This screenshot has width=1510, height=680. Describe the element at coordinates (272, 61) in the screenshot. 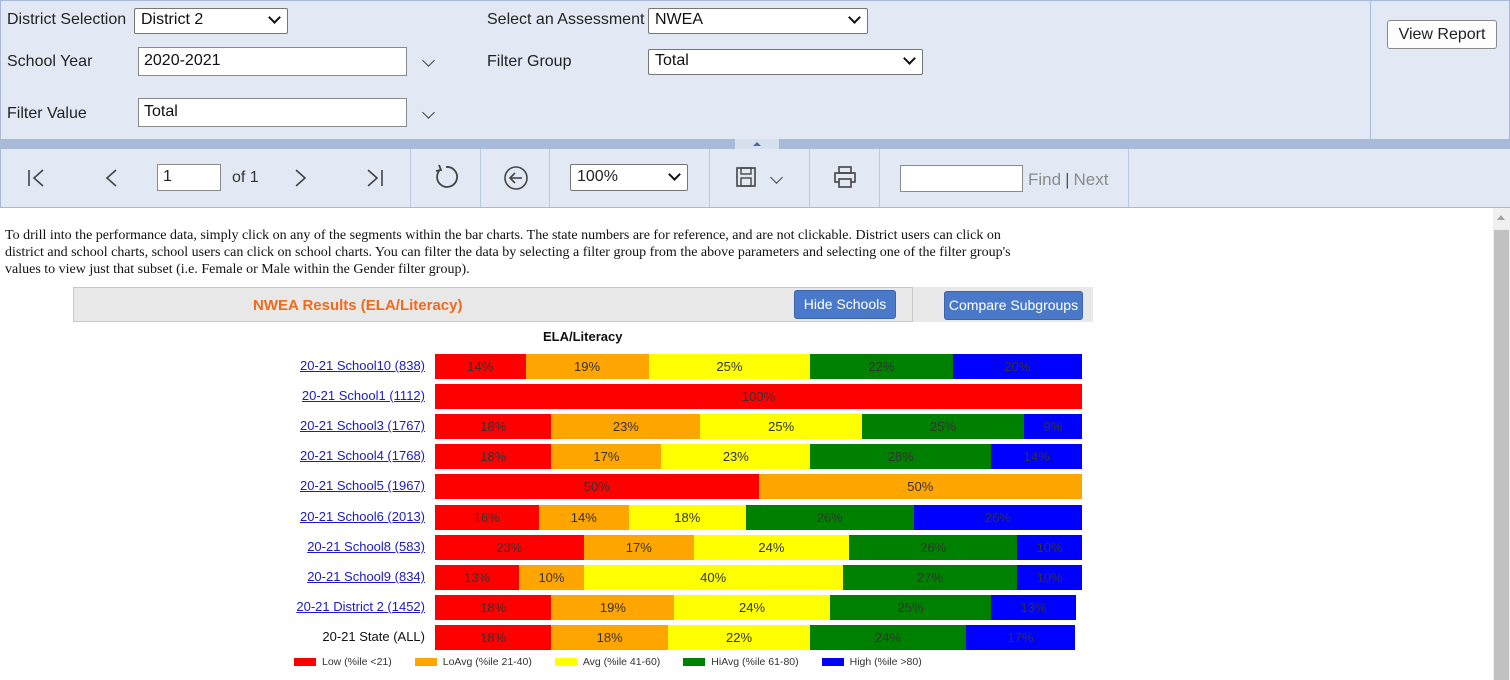

I see `school-year-field: 2020-2021` at that location.